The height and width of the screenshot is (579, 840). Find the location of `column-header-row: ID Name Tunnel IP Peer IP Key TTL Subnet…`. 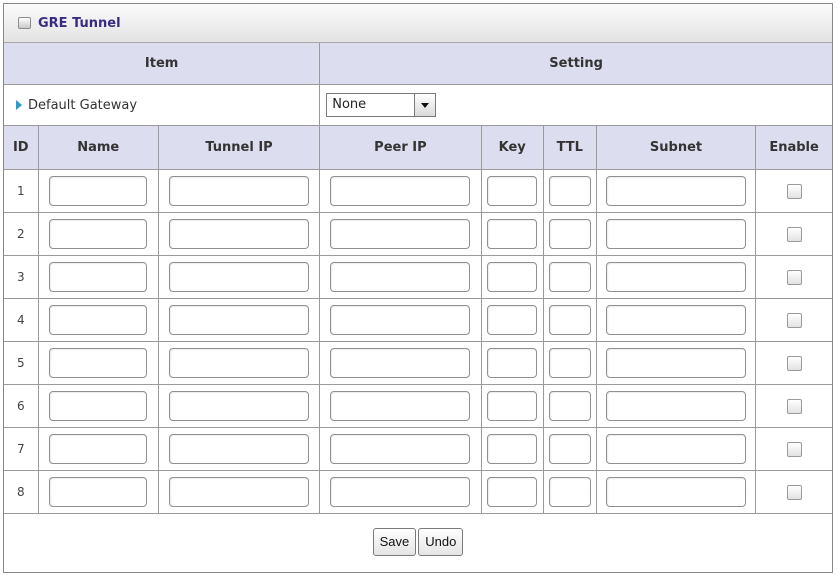

column-header-row: ID Name Tunnel IP Peer IP Key TTL Subnet… is located at coordinates (418, 147).